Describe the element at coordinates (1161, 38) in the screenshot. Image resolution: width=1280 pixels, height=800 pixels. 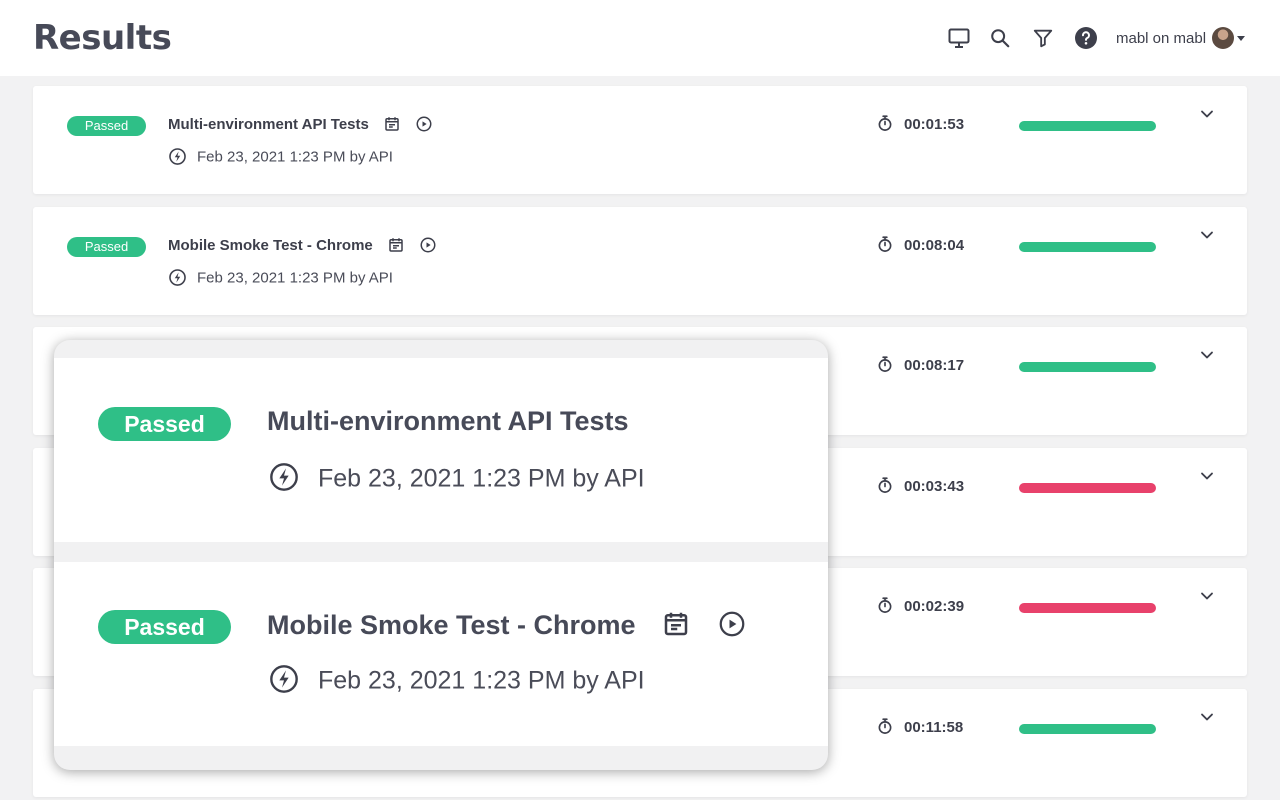
I see `user-name: mabl on mabl` at that location.